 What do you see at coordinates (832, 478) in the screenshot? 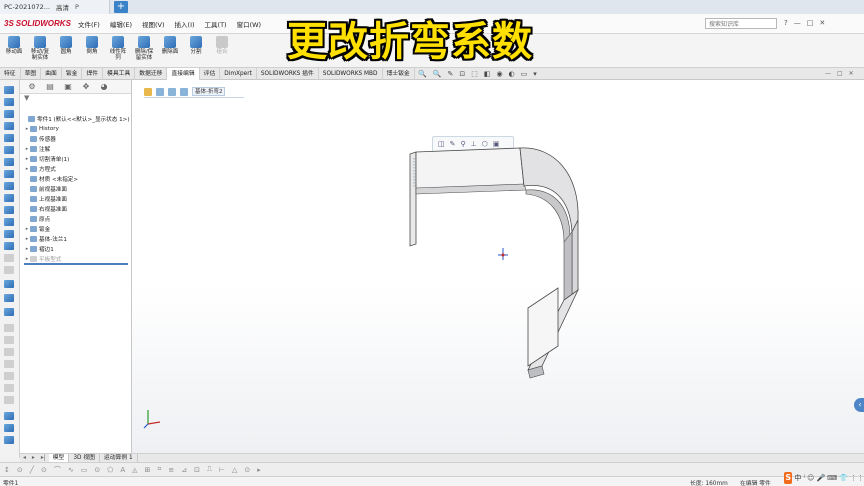
I see `keyboard-icon: ⌨` at bounding box center [832, 478].